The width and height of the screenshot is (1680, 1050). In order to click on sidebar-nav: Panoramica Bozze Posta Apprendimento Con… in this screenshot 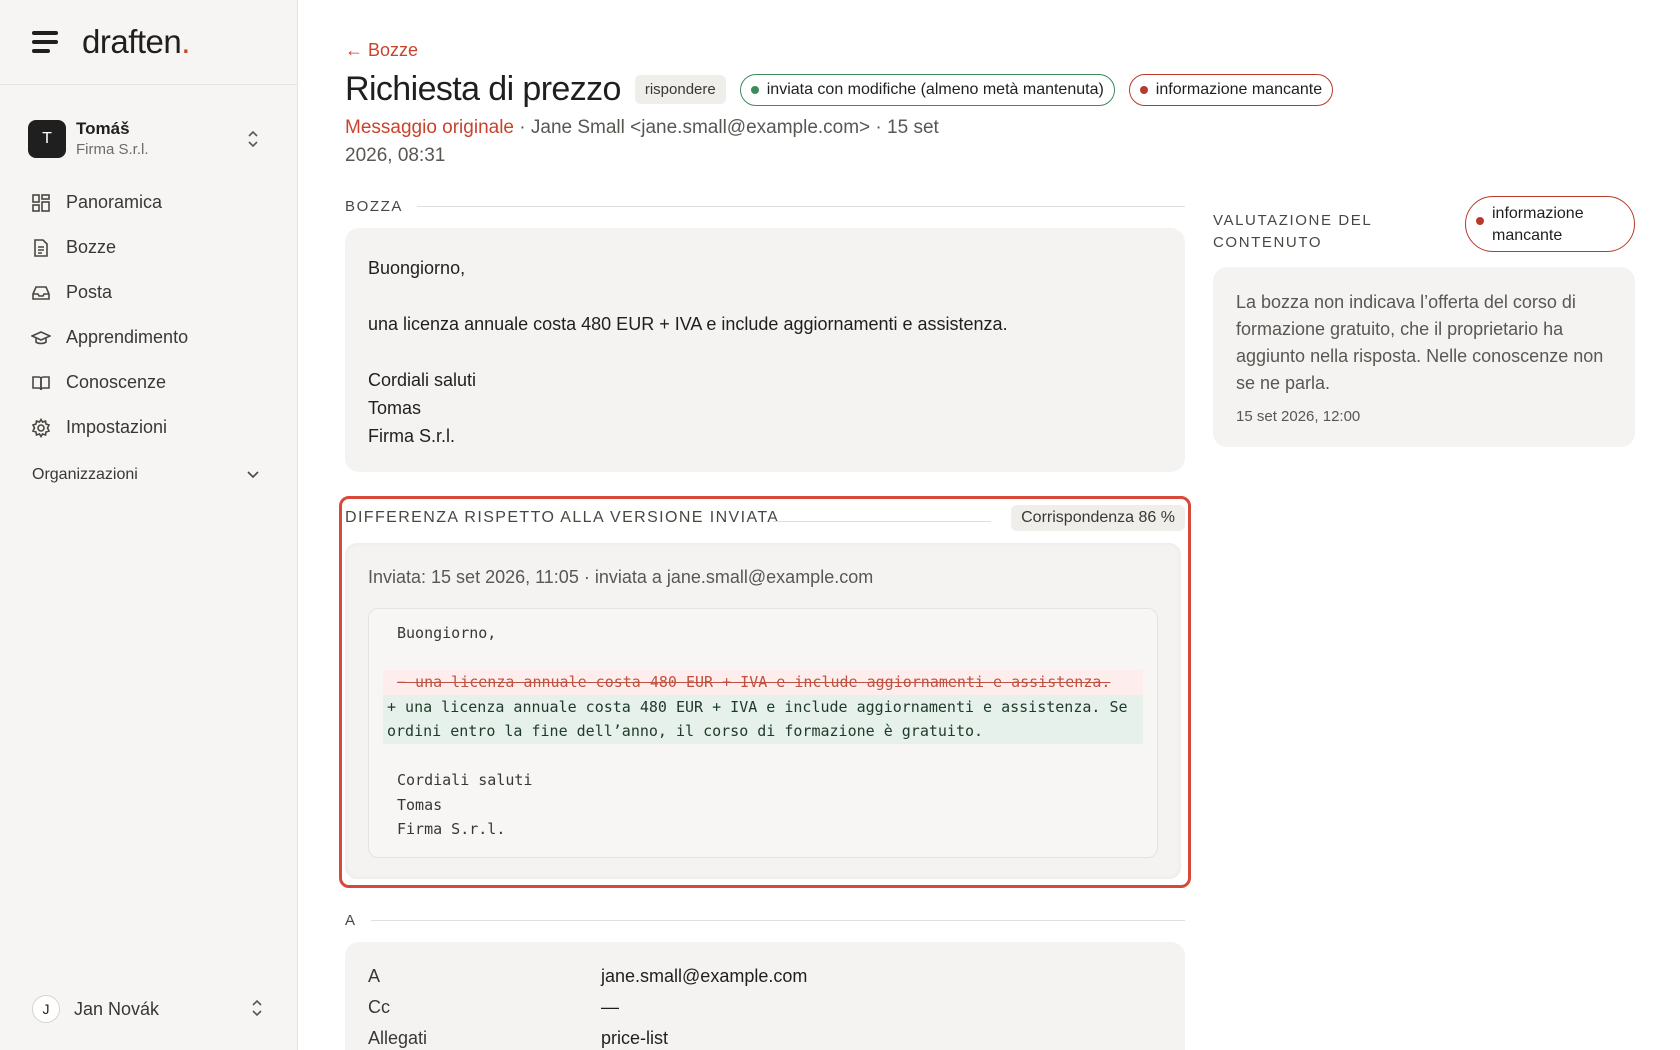, I will do `click(150, 315)`.